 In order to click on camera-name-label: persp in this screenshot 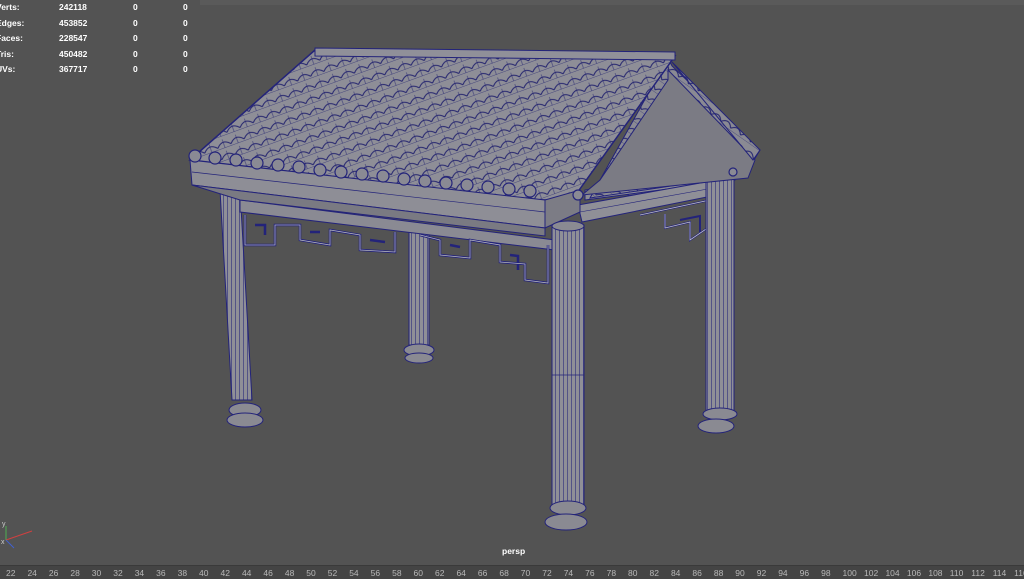, I will do `click(514, 551)`.